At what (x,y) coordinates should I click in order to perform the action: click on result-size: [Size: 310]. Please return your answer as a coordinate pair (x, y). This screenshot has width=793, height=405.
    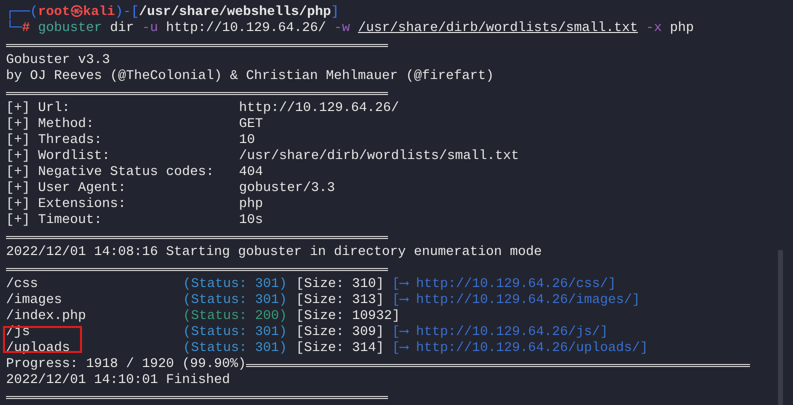
    Looking at the image, I should click on (340, 285).